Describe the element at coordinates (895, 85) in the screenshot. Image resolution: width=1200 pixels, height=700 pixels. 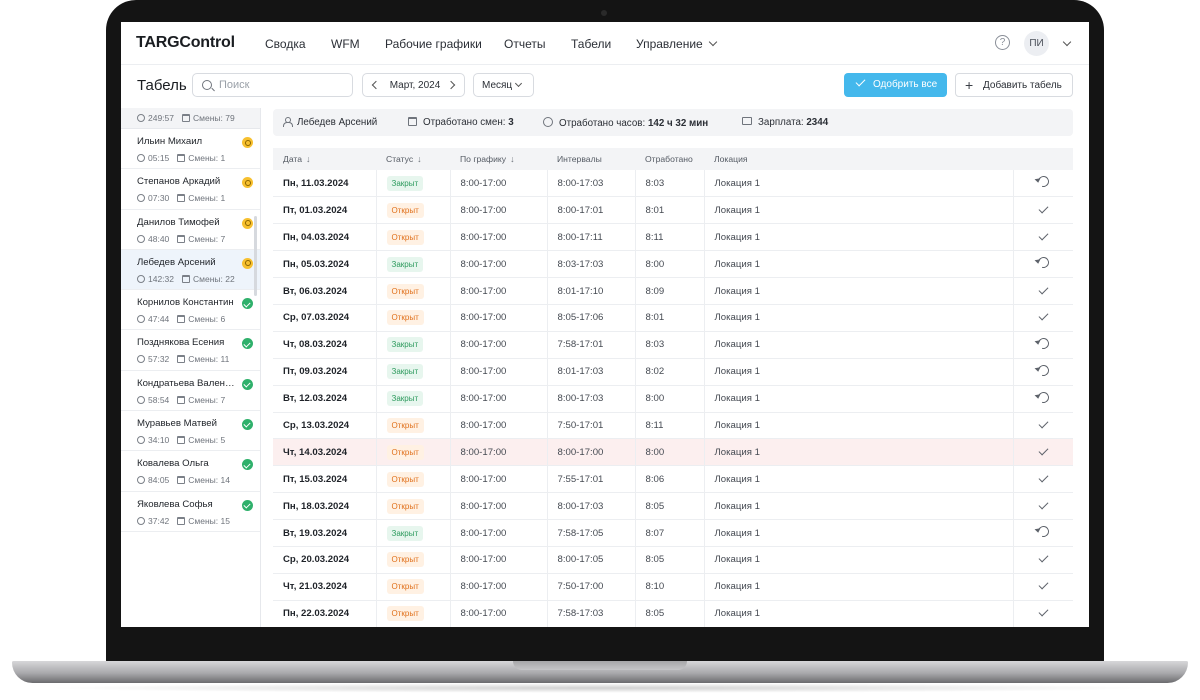
I see `approve-all-button: Одобрить все` at that location.